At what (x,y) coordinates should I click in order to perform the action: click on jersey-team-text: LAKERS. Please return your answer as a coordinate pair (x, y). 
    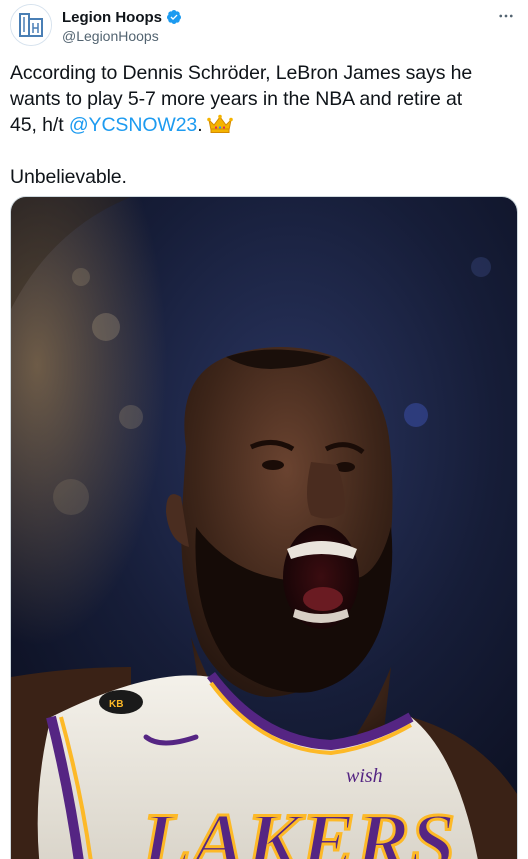
    Looking at the image, I should click on (297, 827).